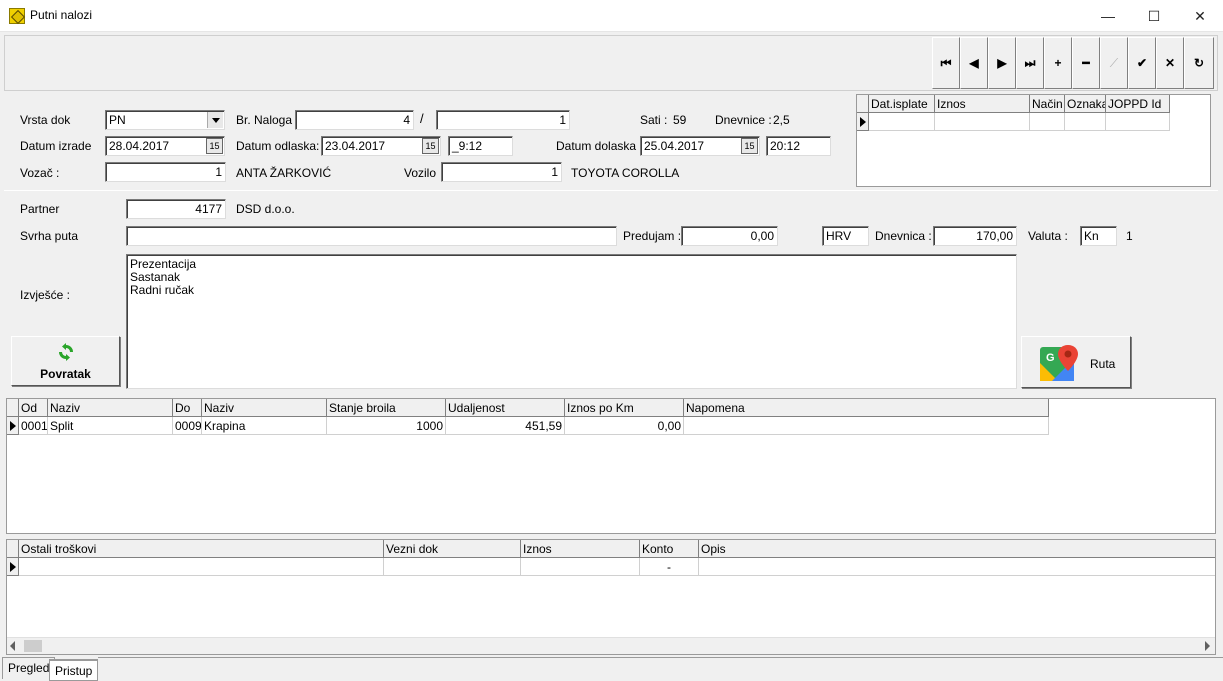  I want to click on datum-izrade-label: Datum izrade, so click(56, 146).